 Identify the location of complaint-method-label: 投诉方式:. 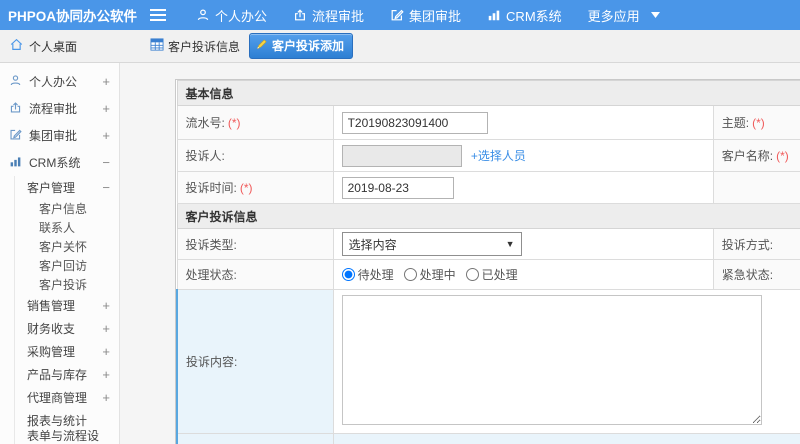
(756, 244).